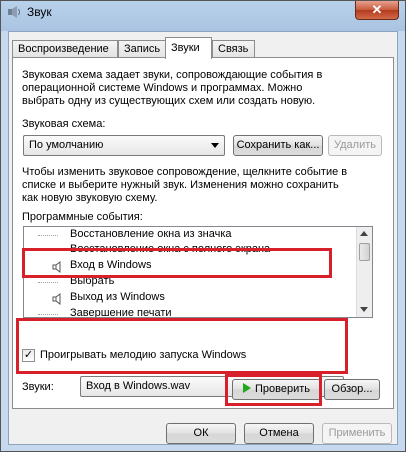 The width and height of the screenshot is (406, 452). I want to click on sound-file-value: Вход в Windows.wav, so click(138, 386).